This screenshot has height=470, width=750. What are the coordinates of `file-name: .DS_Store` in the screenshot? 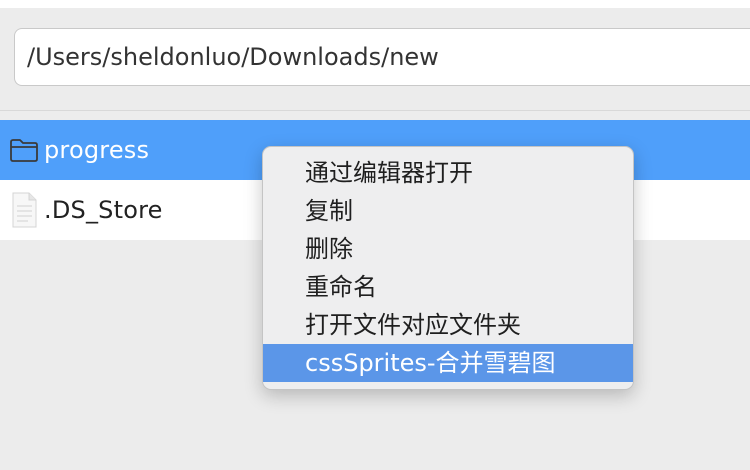 It's located at (103, 210).